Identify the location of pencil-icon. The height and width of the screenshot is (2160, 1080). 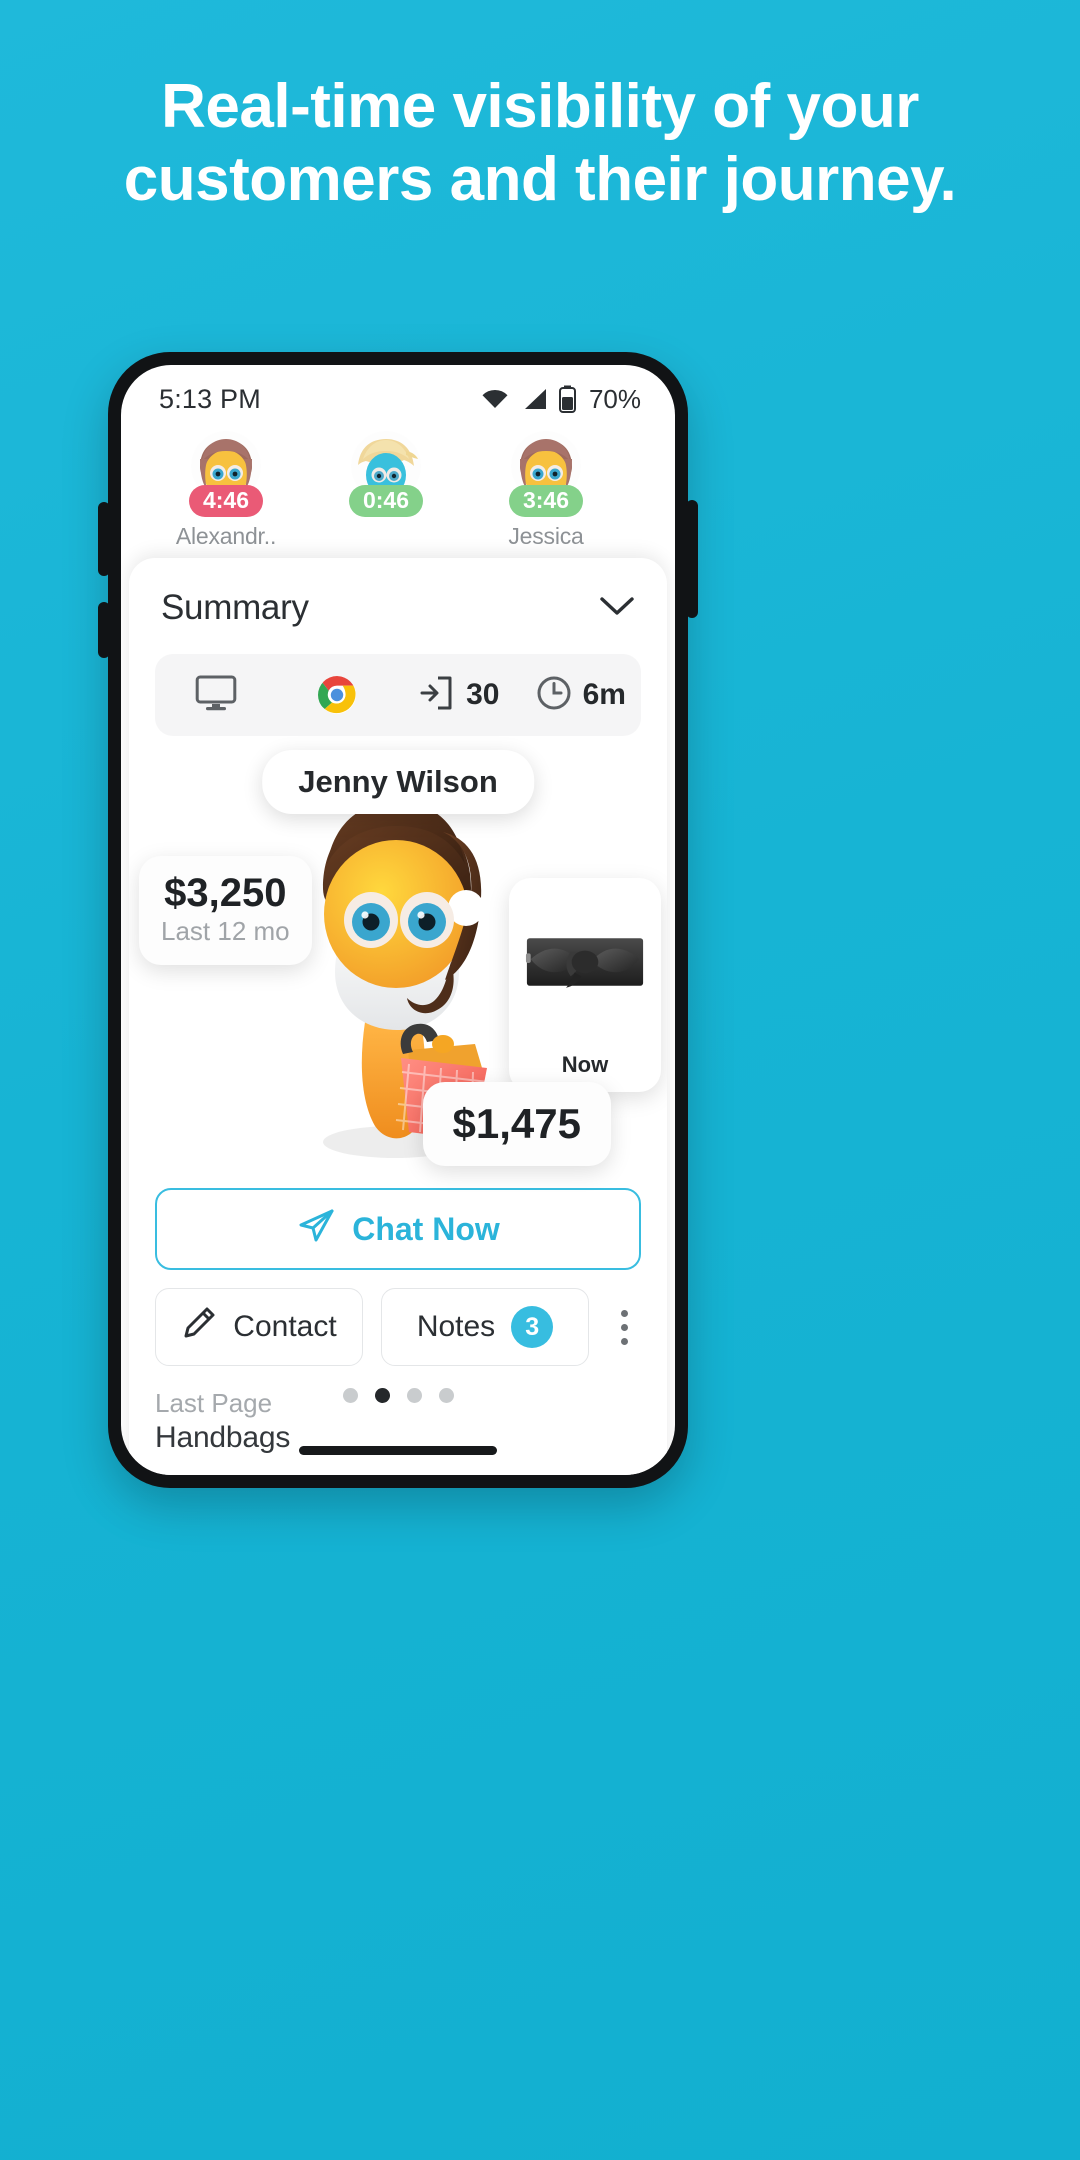
(199, 1327).